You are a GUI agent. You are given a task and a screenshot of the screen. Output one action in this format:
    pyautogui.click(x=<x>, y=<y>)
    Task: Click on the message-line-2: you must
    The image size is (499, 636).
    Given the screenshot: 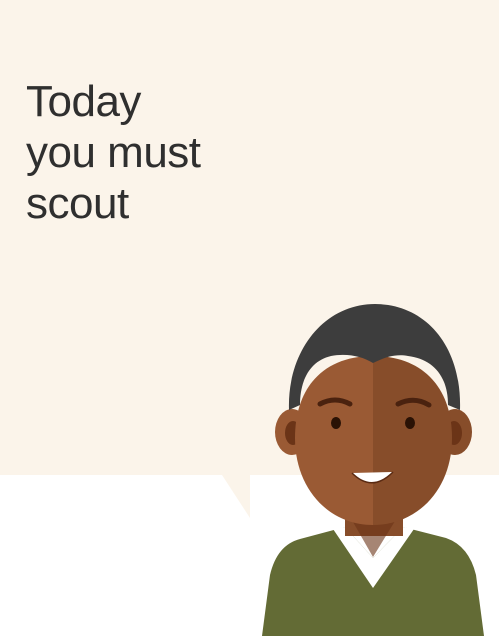 What is the action you would take?
    pyautogui.click(x=113, y=152)
    